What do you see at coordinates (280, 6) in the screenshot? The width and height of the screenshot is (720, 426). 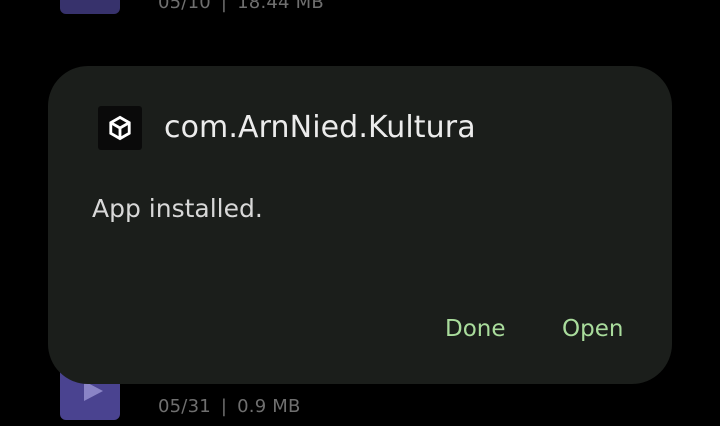 I see `file-size: 18.44 MB` at bounding box center [280, 6].